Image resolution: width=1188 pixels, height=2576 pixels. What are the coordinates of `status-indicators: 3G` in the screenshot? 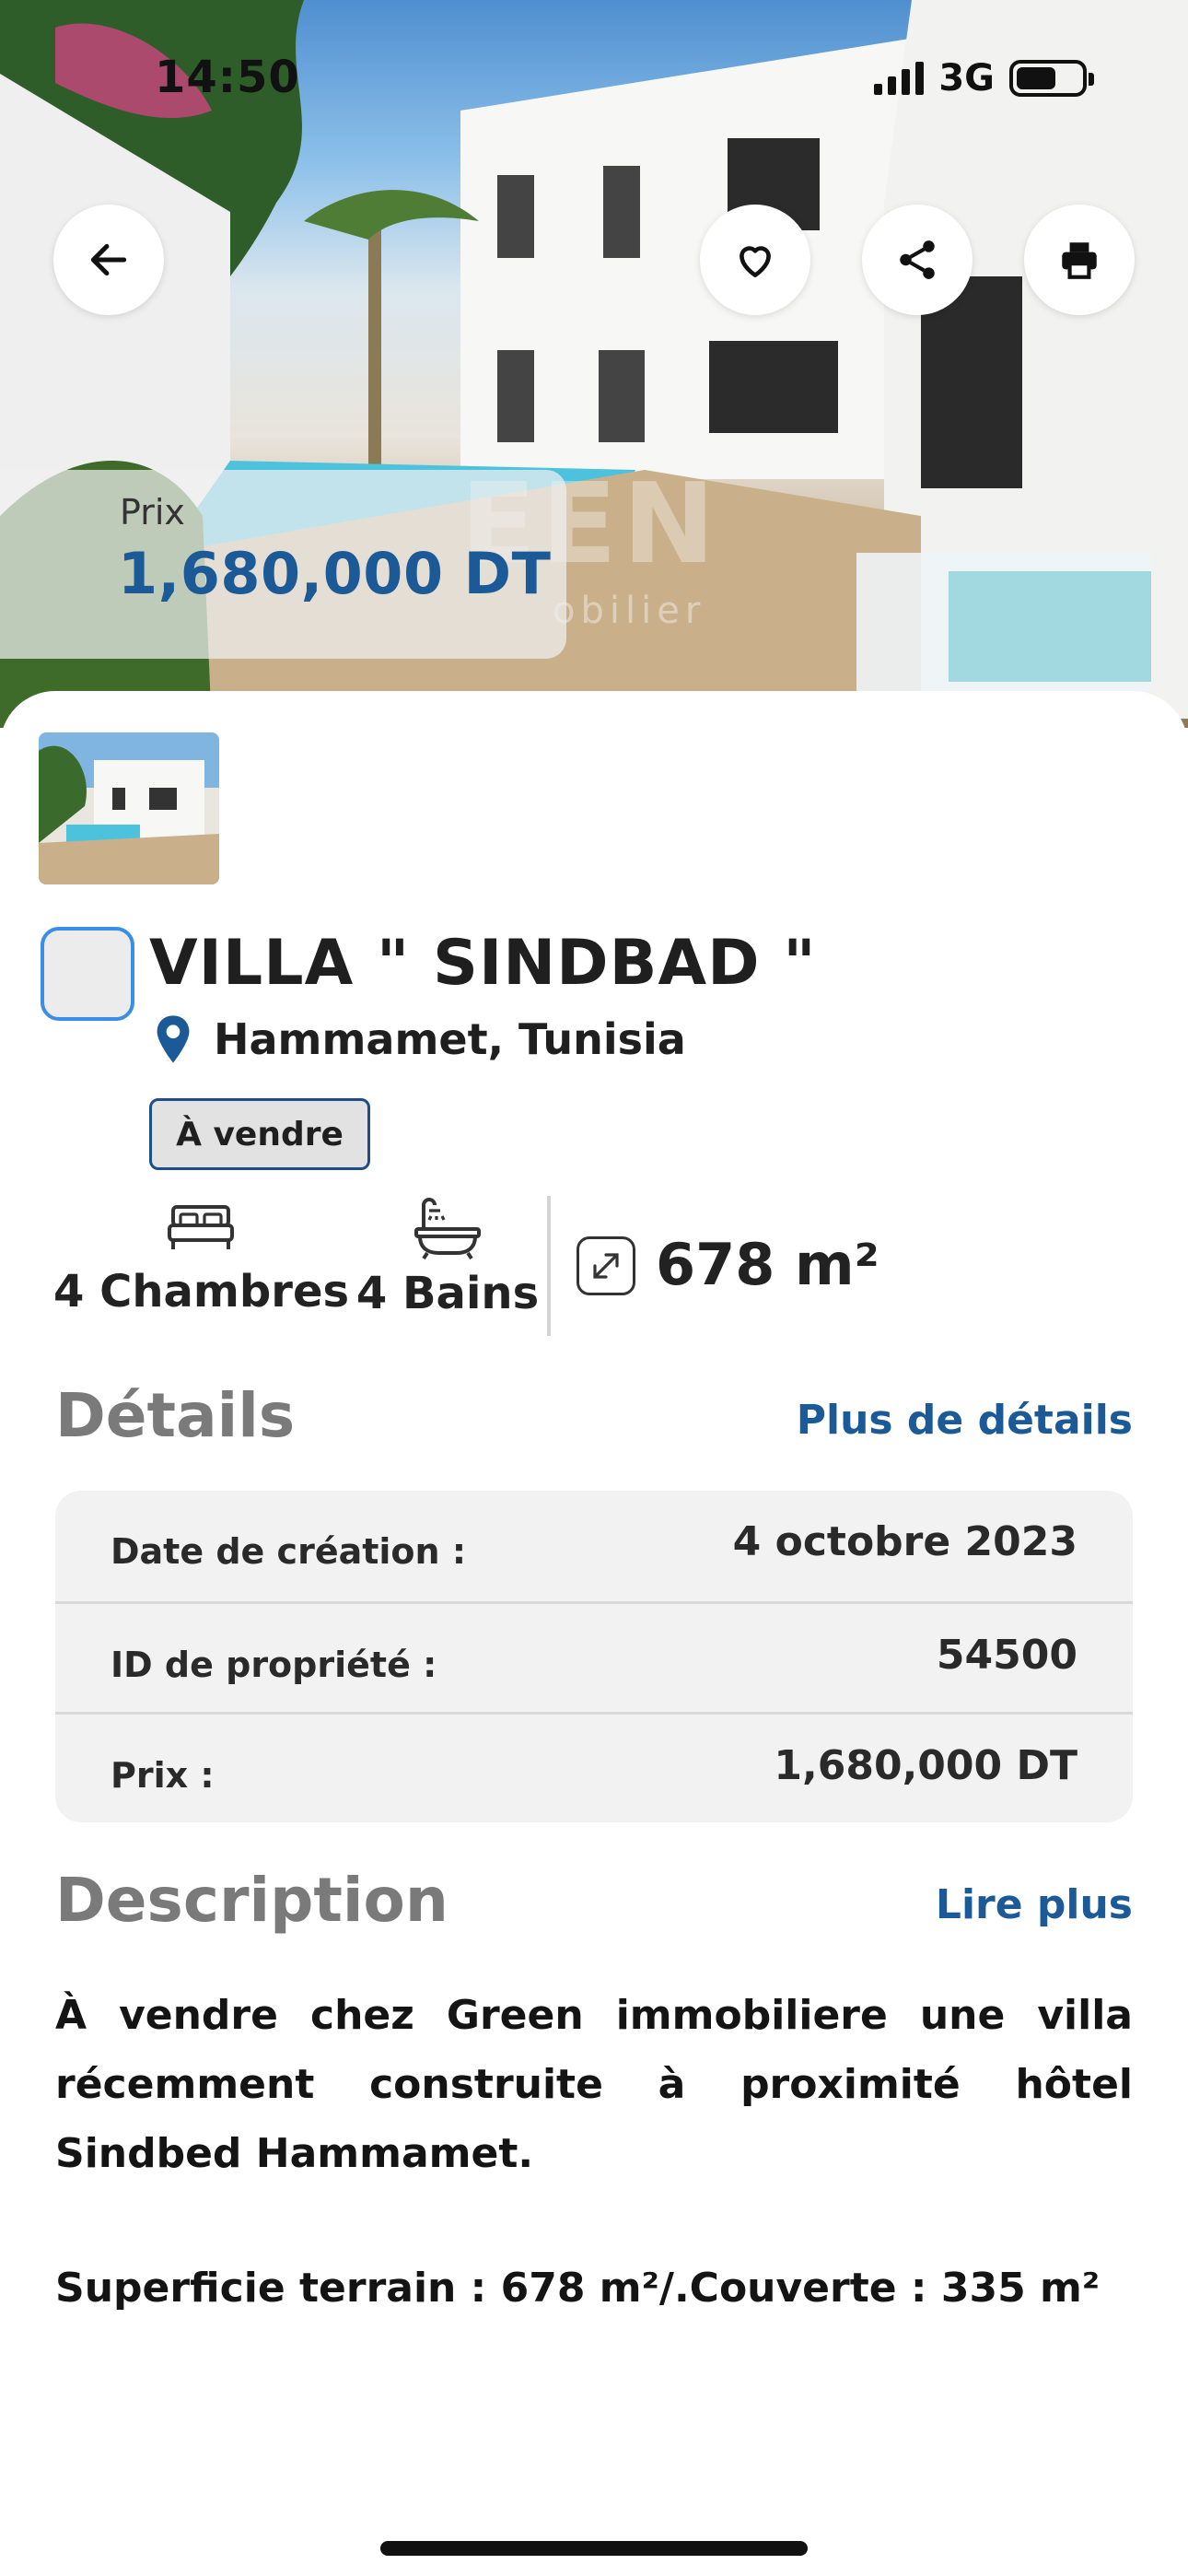 It's located at (984, 78).